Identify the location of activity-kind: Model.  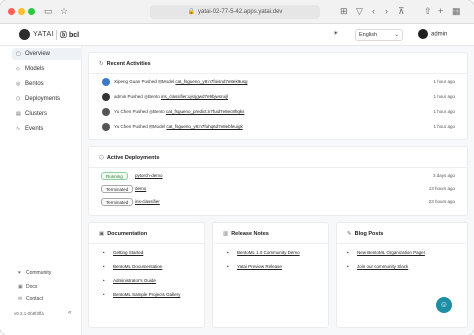
(159, 126).